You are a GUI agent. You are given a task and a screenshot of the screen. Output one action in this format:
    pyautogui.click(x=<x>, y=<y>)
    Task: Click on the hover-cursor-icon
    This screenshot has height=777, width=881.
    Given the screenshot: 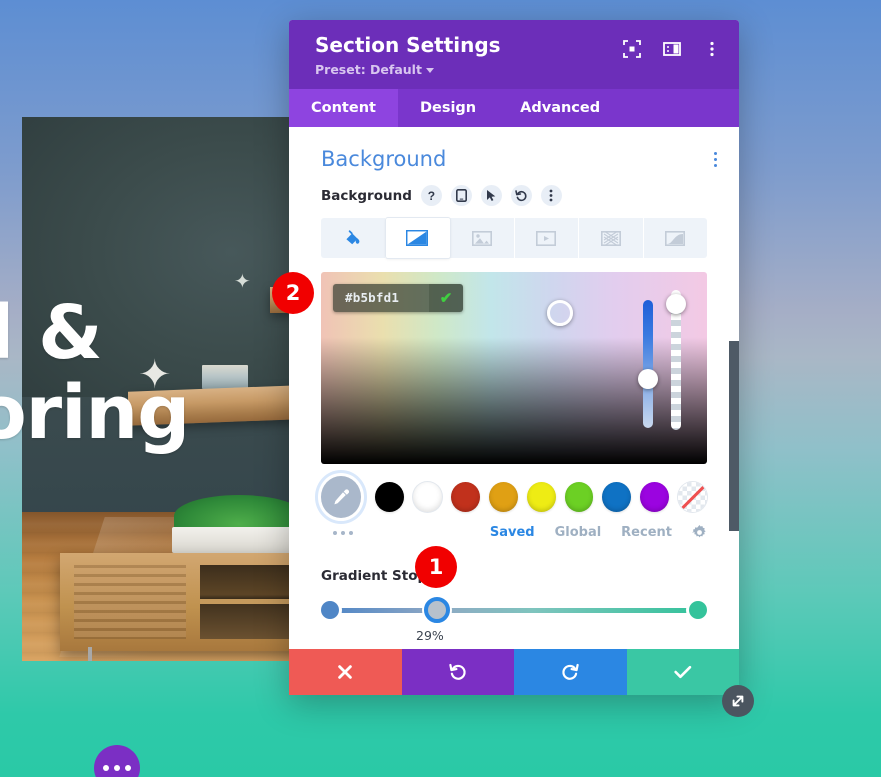 What is the action you would take?
    pyautogui.click(x=491, y=195)
    